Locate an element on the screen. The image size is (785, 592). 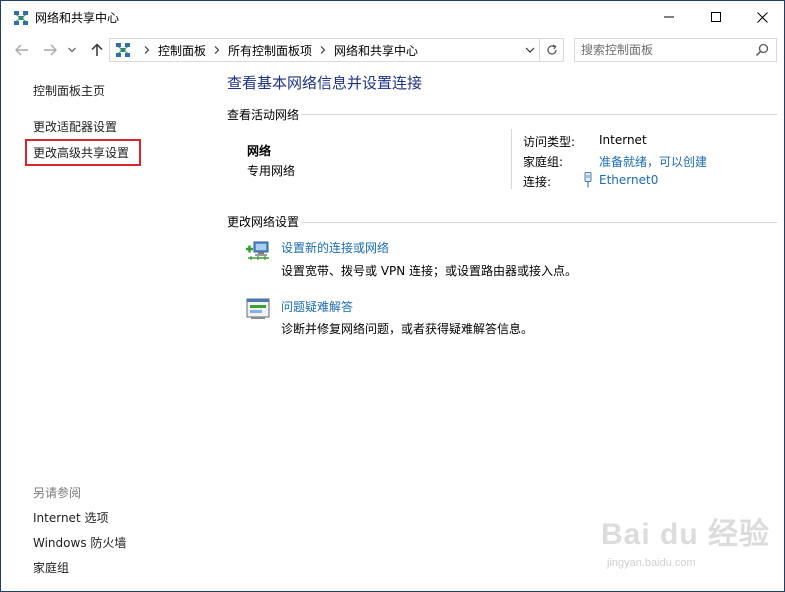
maximize-button is located at coordinates (716, 17).